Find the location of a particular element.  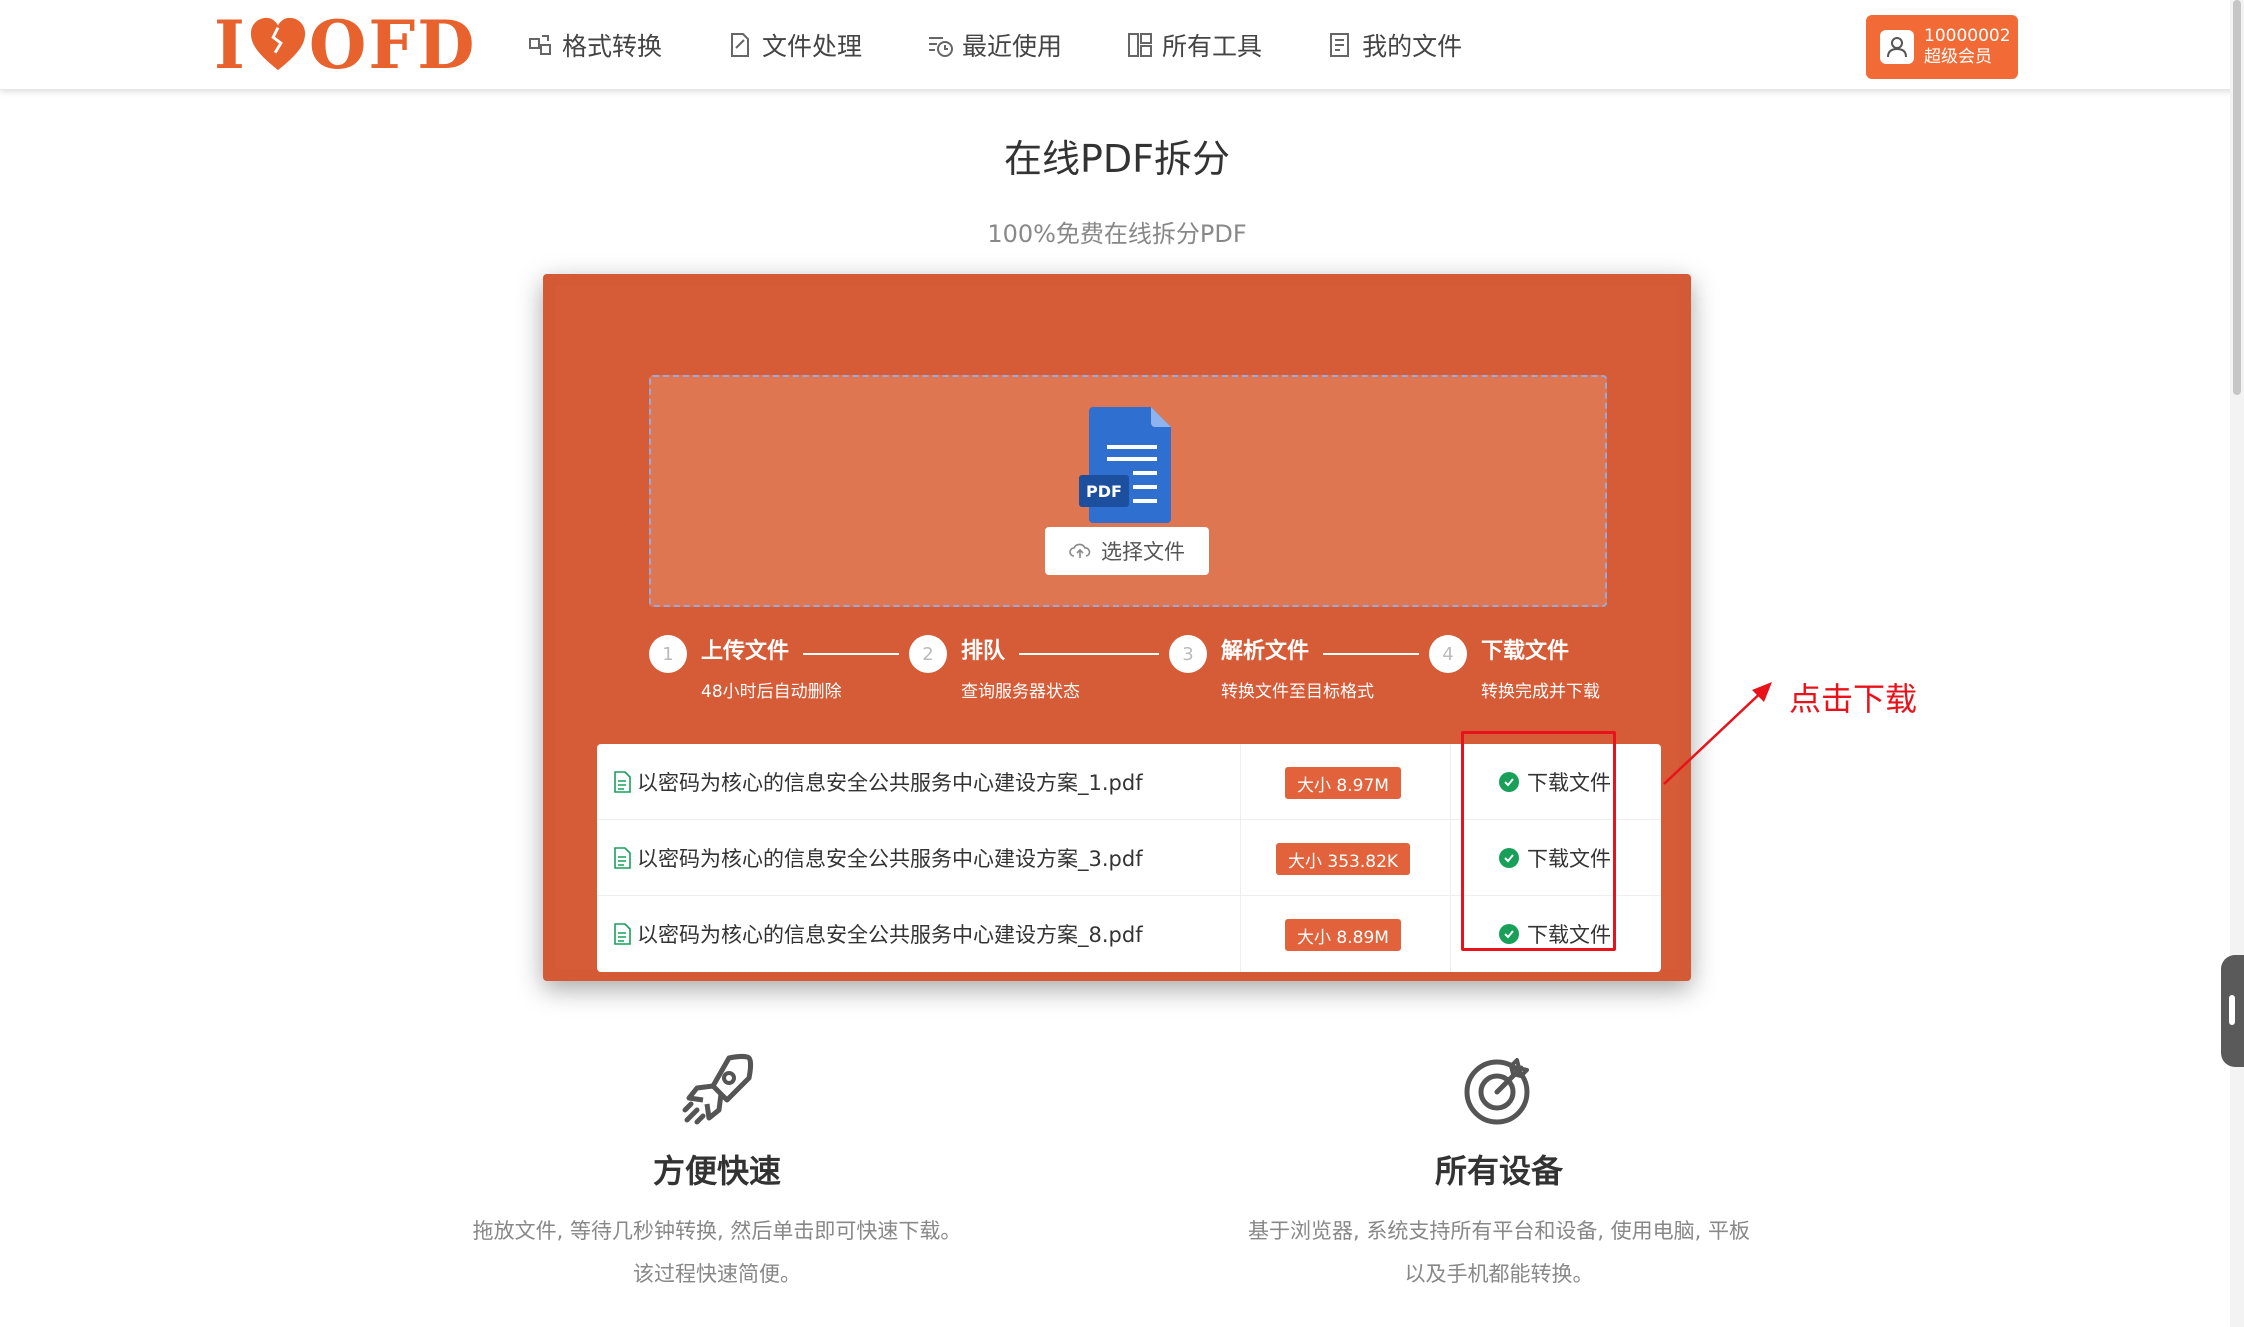

tools-icon is located at coordinates (1140, 45).